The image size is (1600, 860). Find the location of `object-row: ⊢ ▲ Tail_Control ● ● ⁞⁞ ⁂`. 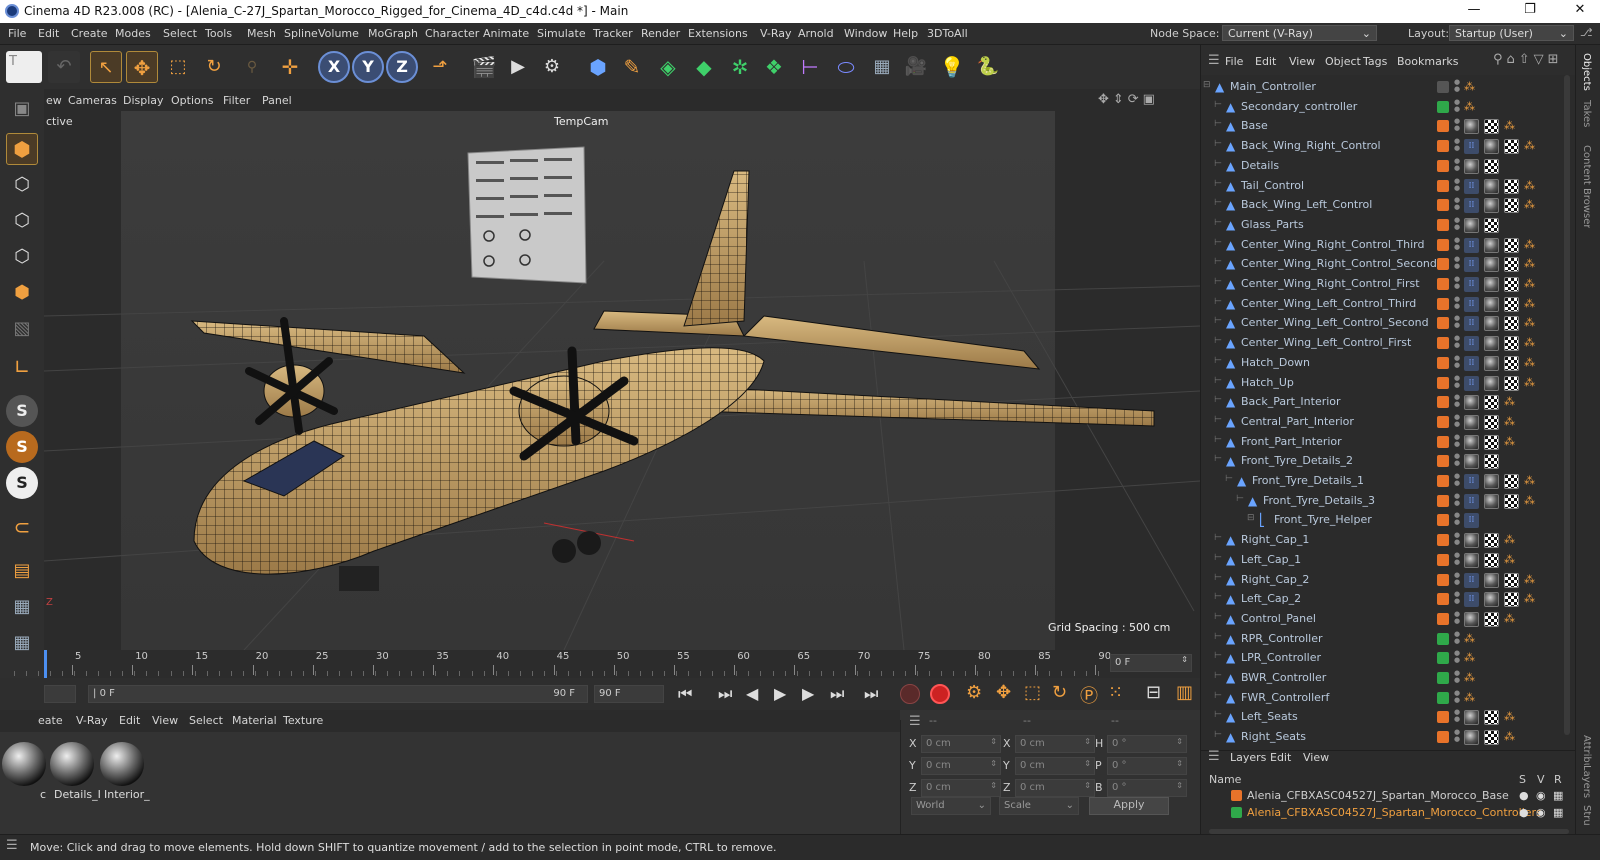

object-row: ⊢ ▲ Tail_Control ● ● ⁞⁞ ⁂ is located at coordinates (1381, 186).